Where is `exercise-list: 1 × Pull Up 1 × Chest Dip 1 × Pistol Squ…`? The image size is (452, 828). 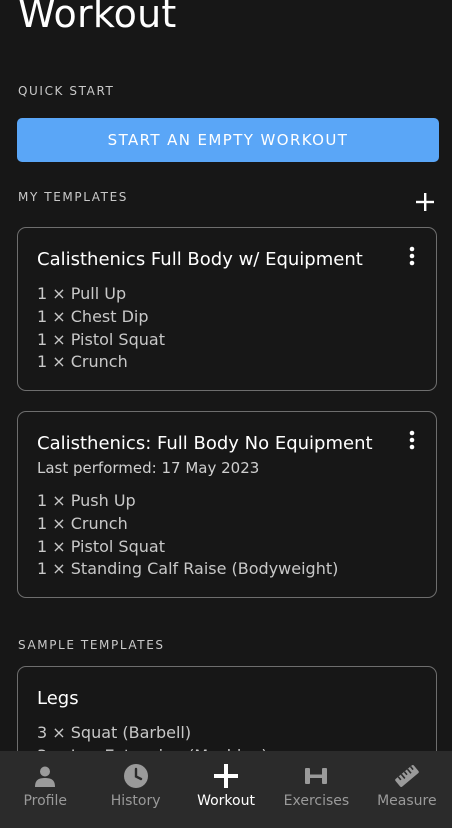
exercise-list: 1 × Pull Up 1 × Chest Dip 1 × Pistol Squ… is located at coordinates (101, 328).